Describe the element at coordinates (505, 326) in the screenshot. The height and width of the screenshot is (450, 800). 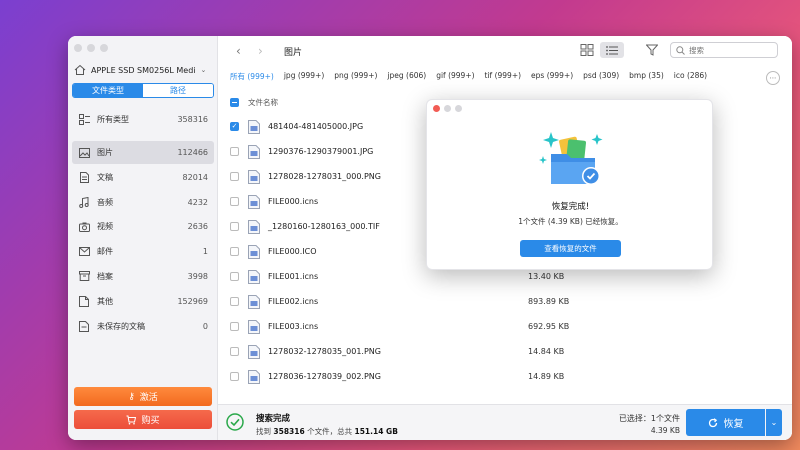
I see `table-row: FILE003.icns 692.95 KB` at that location.